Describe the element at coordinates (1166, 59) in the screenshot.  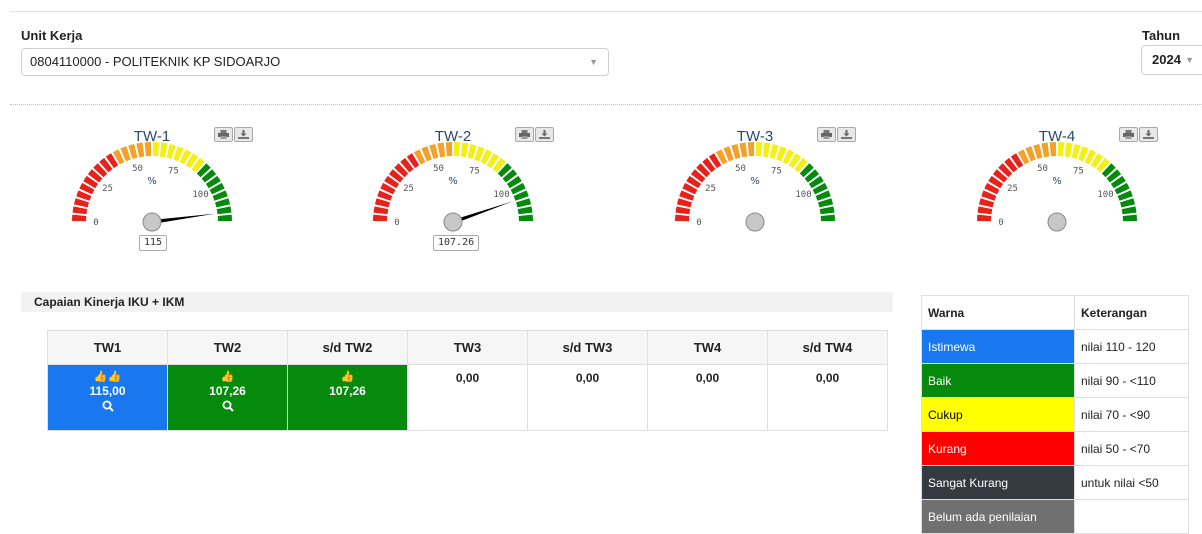
I see `tahun-value: 2024` at that location.